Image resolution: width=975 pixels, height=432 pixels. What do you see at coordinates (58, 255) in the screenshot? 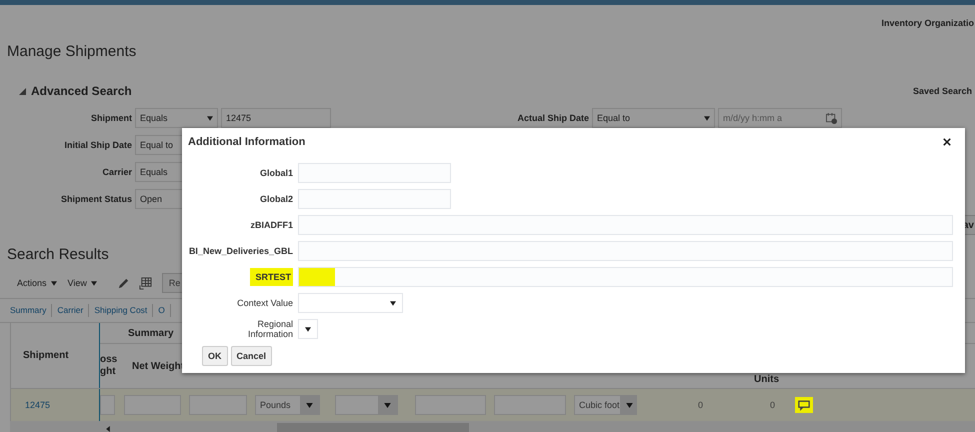
I see `section-title: Search Results` at bounding box center [58, 255].